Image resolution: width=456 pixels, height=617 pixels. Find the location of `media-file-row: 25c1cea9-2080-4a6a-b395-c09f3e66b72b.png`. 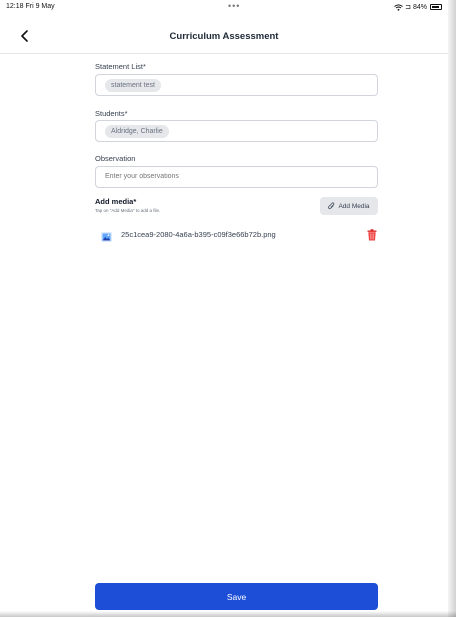

media-file-row: 25c1cea9-2080-4a6a-b395-c09f3e66b72b.png is located at coordinates (240, 235).